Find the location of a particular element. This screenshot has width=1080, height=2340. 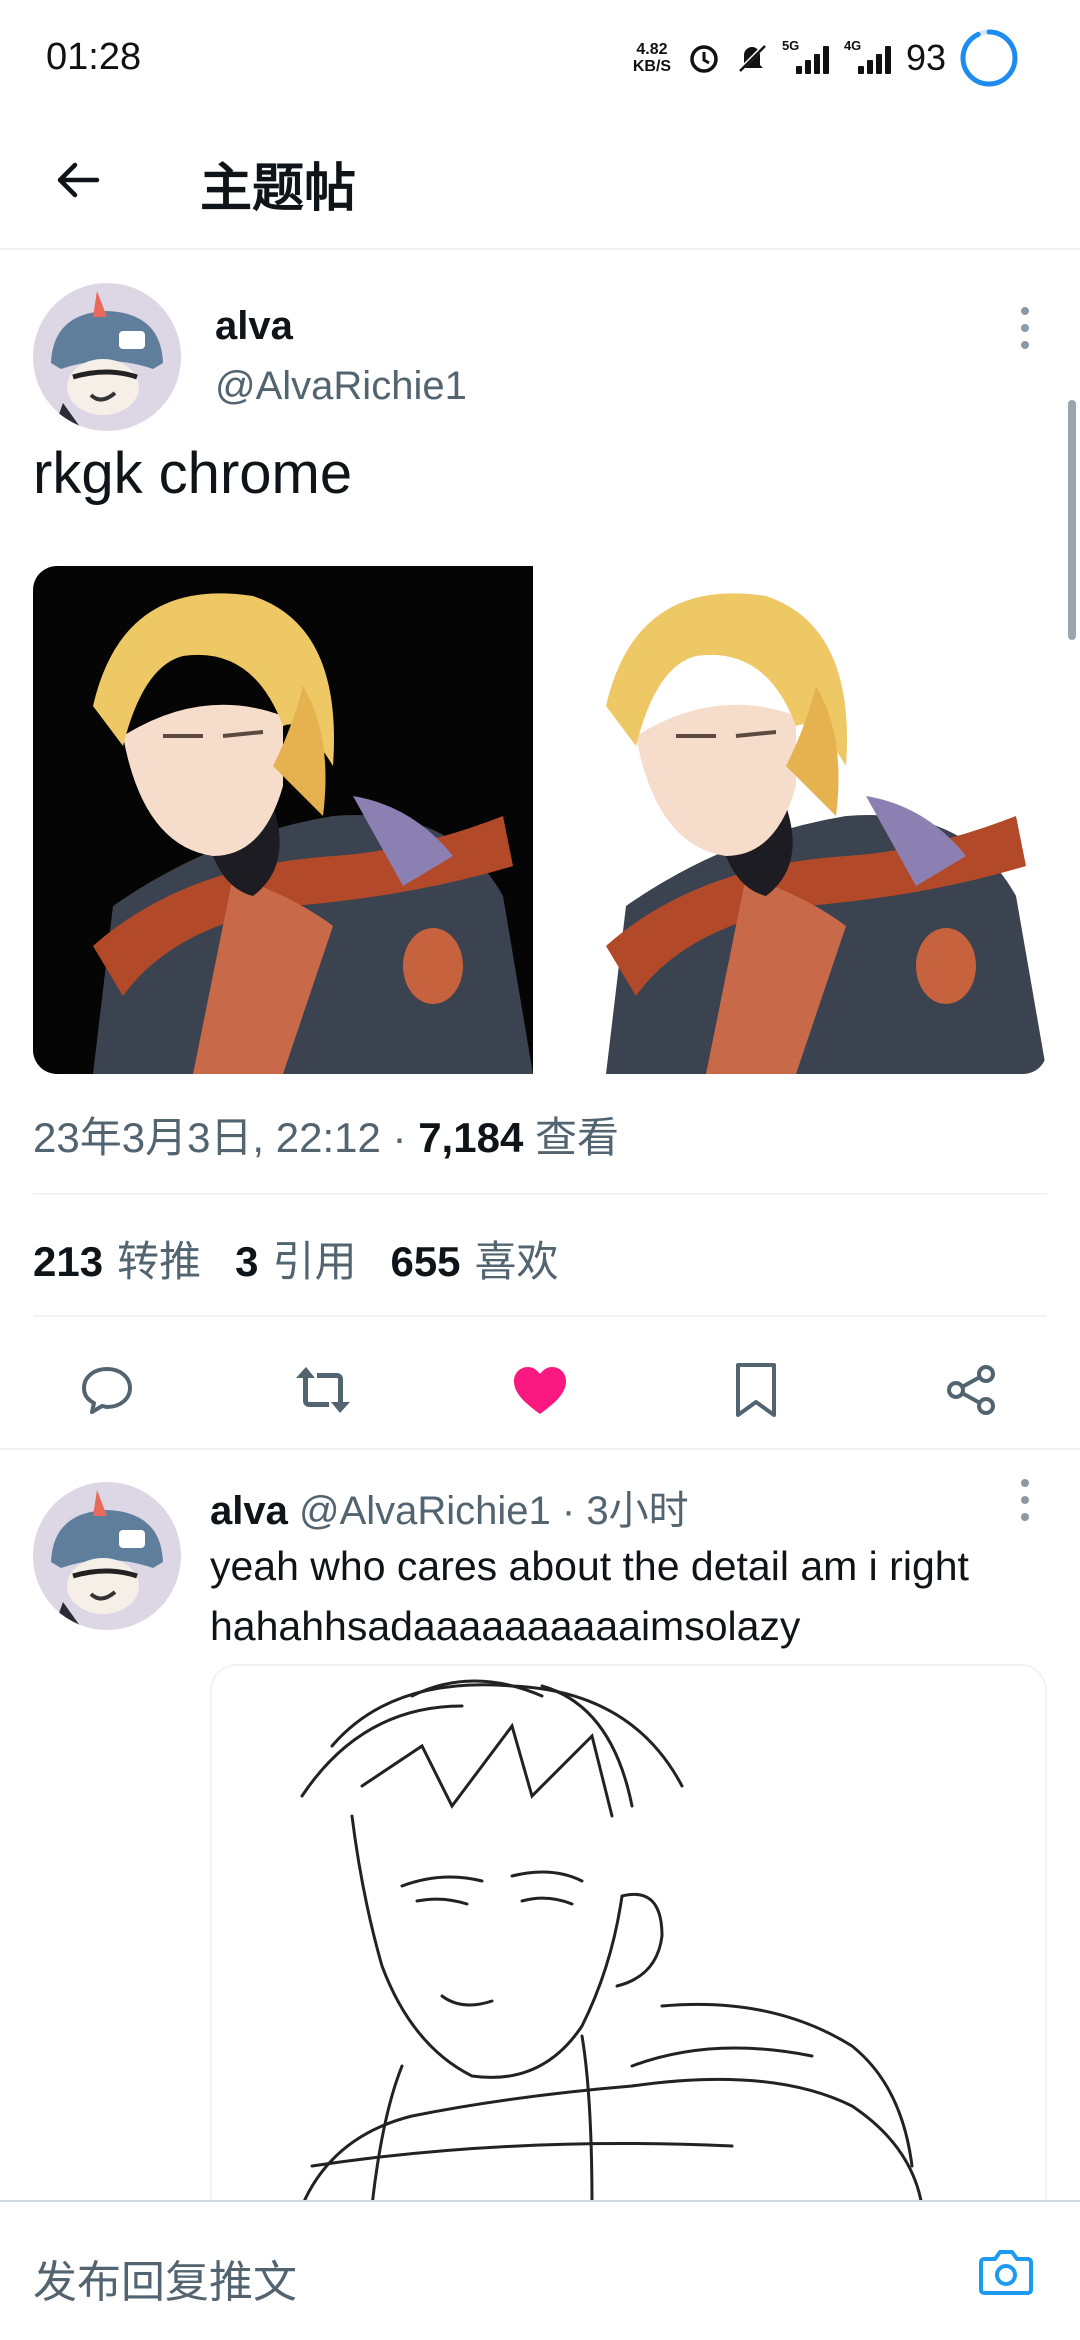

thread-header: 主题帖 is located at coordinates (540, 185).